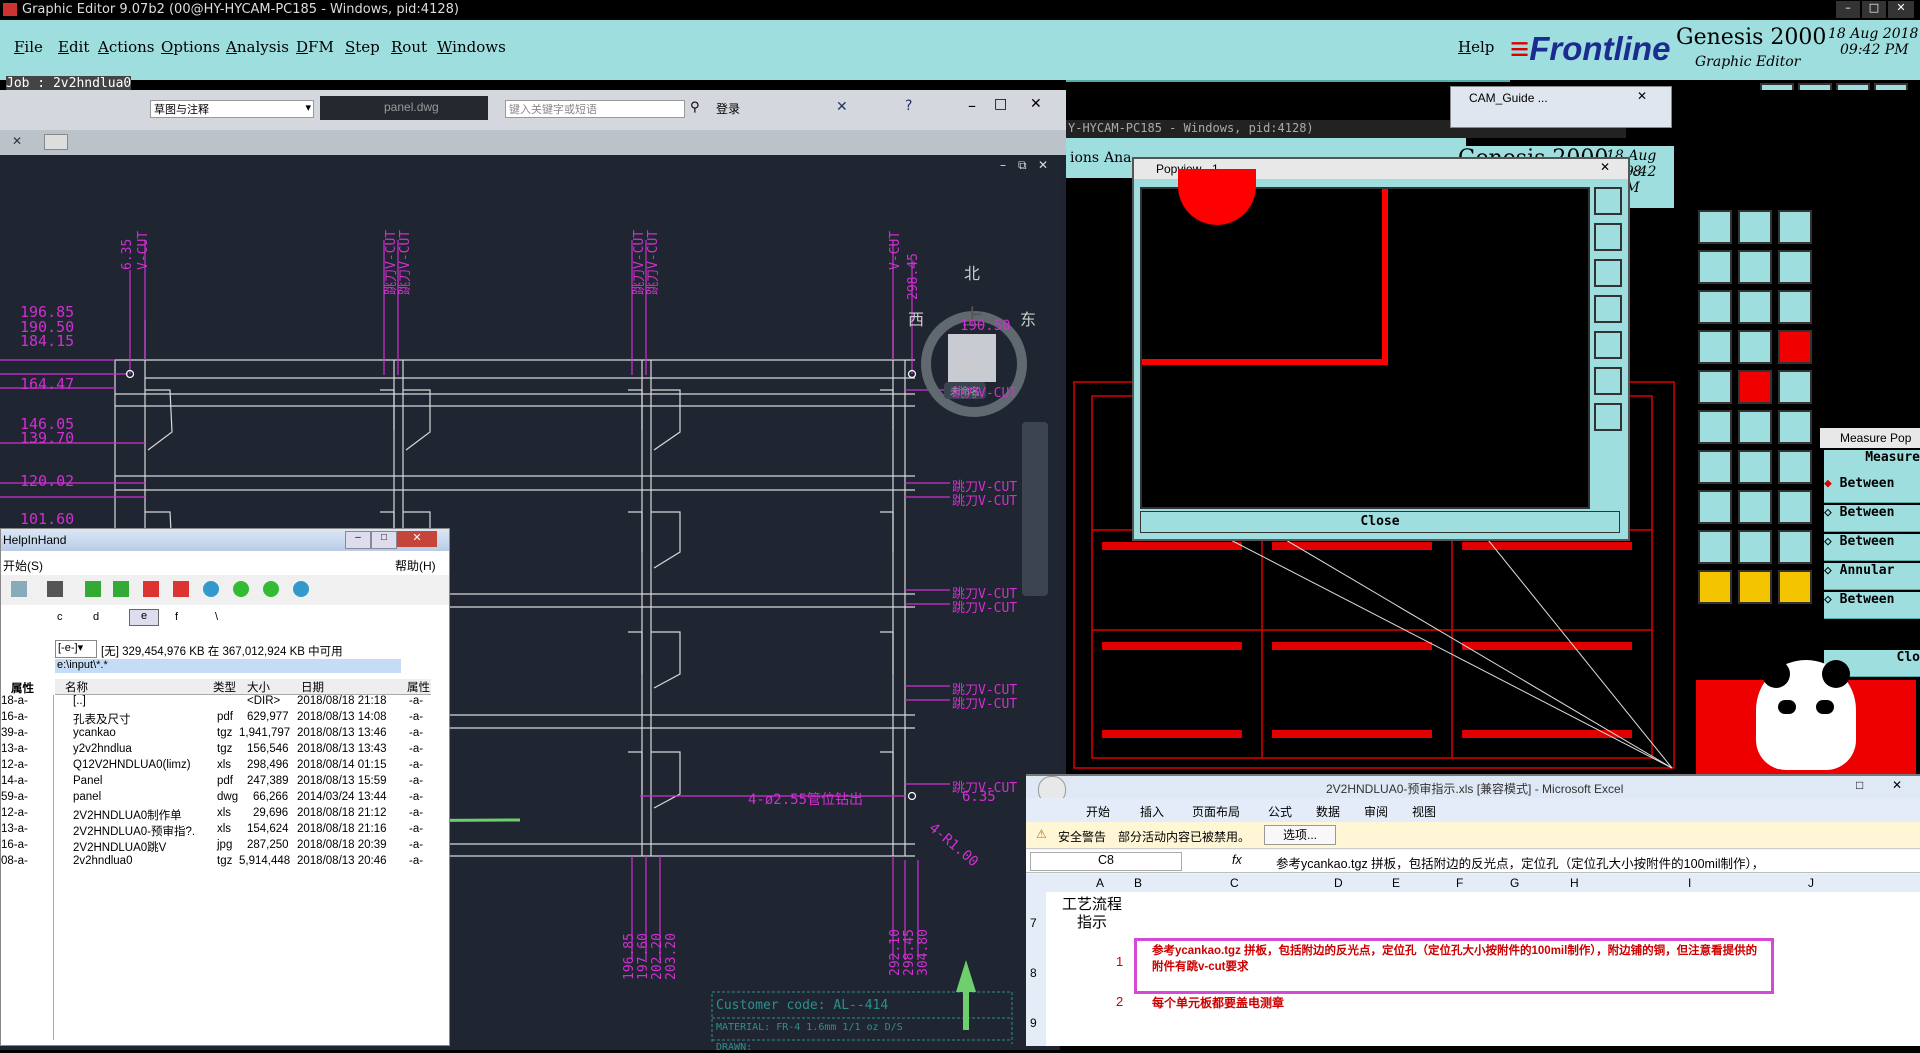  Describe the element at coordinates (1280, 811) in the screenshot. I see `tab-formulas: 公式` at that location.